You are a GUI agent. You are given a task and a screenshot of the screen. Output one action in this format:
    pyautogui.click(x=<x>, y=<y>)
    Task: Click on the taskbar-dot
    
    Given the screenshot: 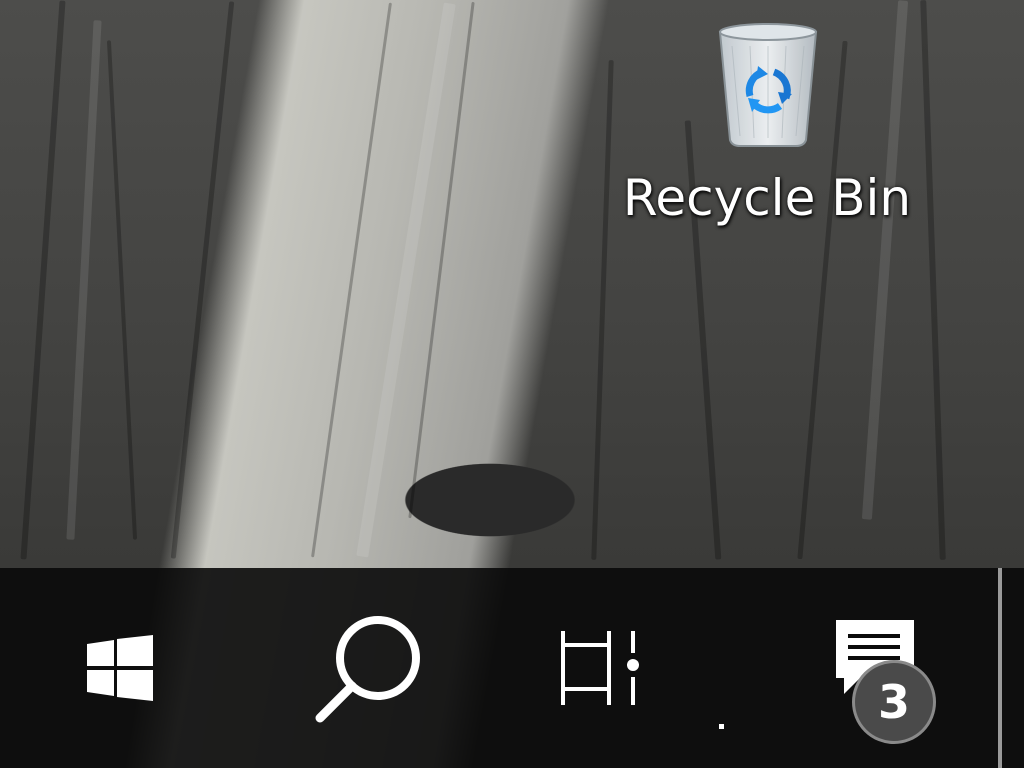 What is the action you would take?
    pyautogui.click(x=721, y=726)
    